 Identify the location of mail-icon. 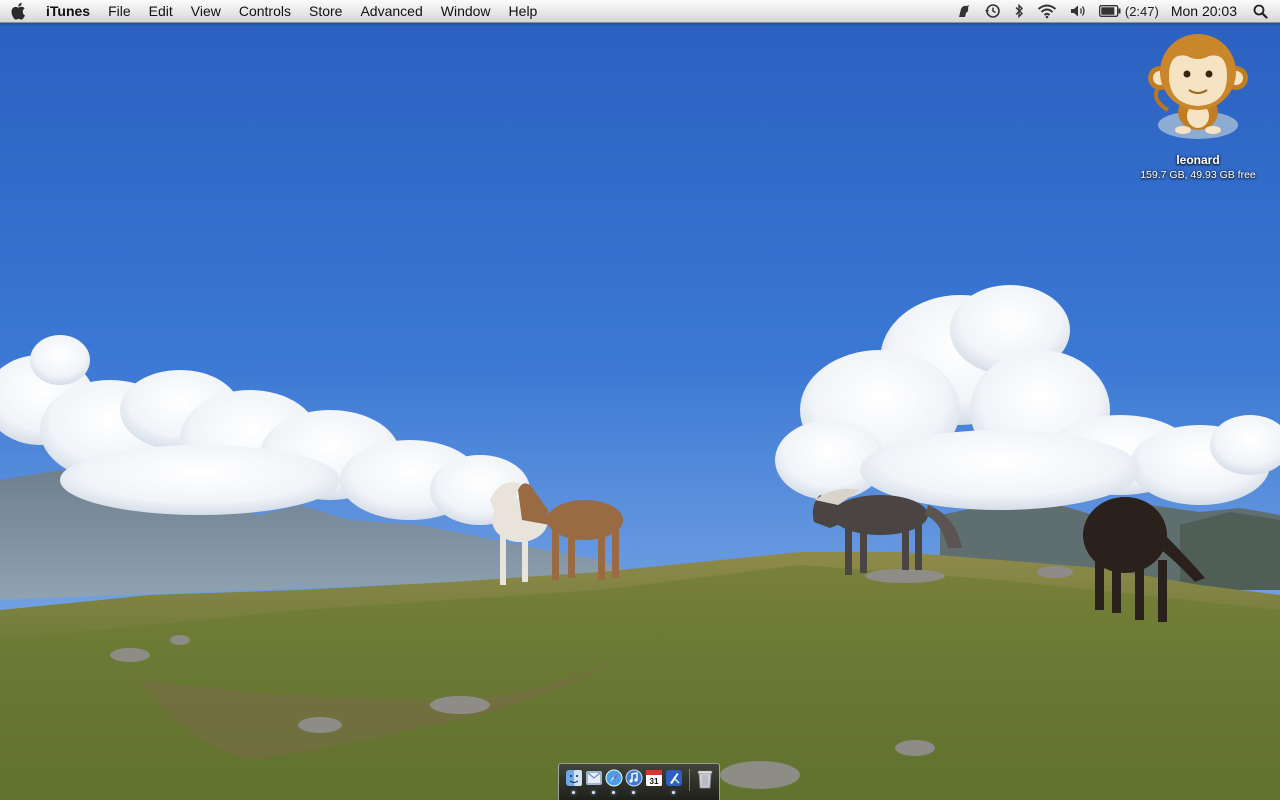
(593, 778).